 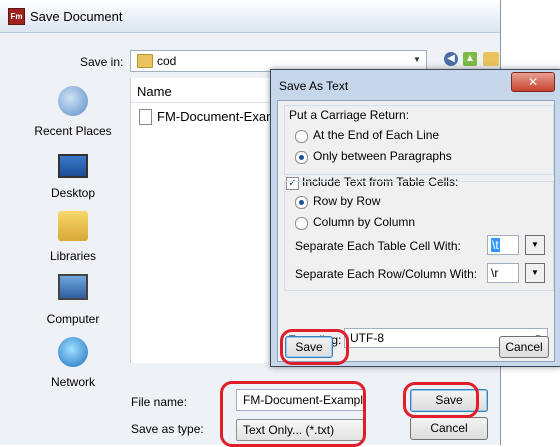 What do you see at coordinates (415, 85) in the screenshot?
I see `dialog-titlebar: Save As Text ✕` at bounding box center [415, 85].